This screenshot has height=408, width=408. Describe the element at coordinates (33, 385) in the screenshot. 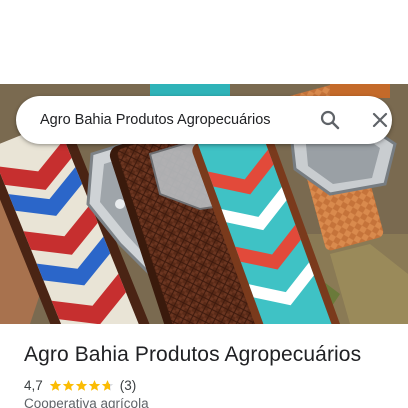

I see `rating-value: 4,7` at that location.